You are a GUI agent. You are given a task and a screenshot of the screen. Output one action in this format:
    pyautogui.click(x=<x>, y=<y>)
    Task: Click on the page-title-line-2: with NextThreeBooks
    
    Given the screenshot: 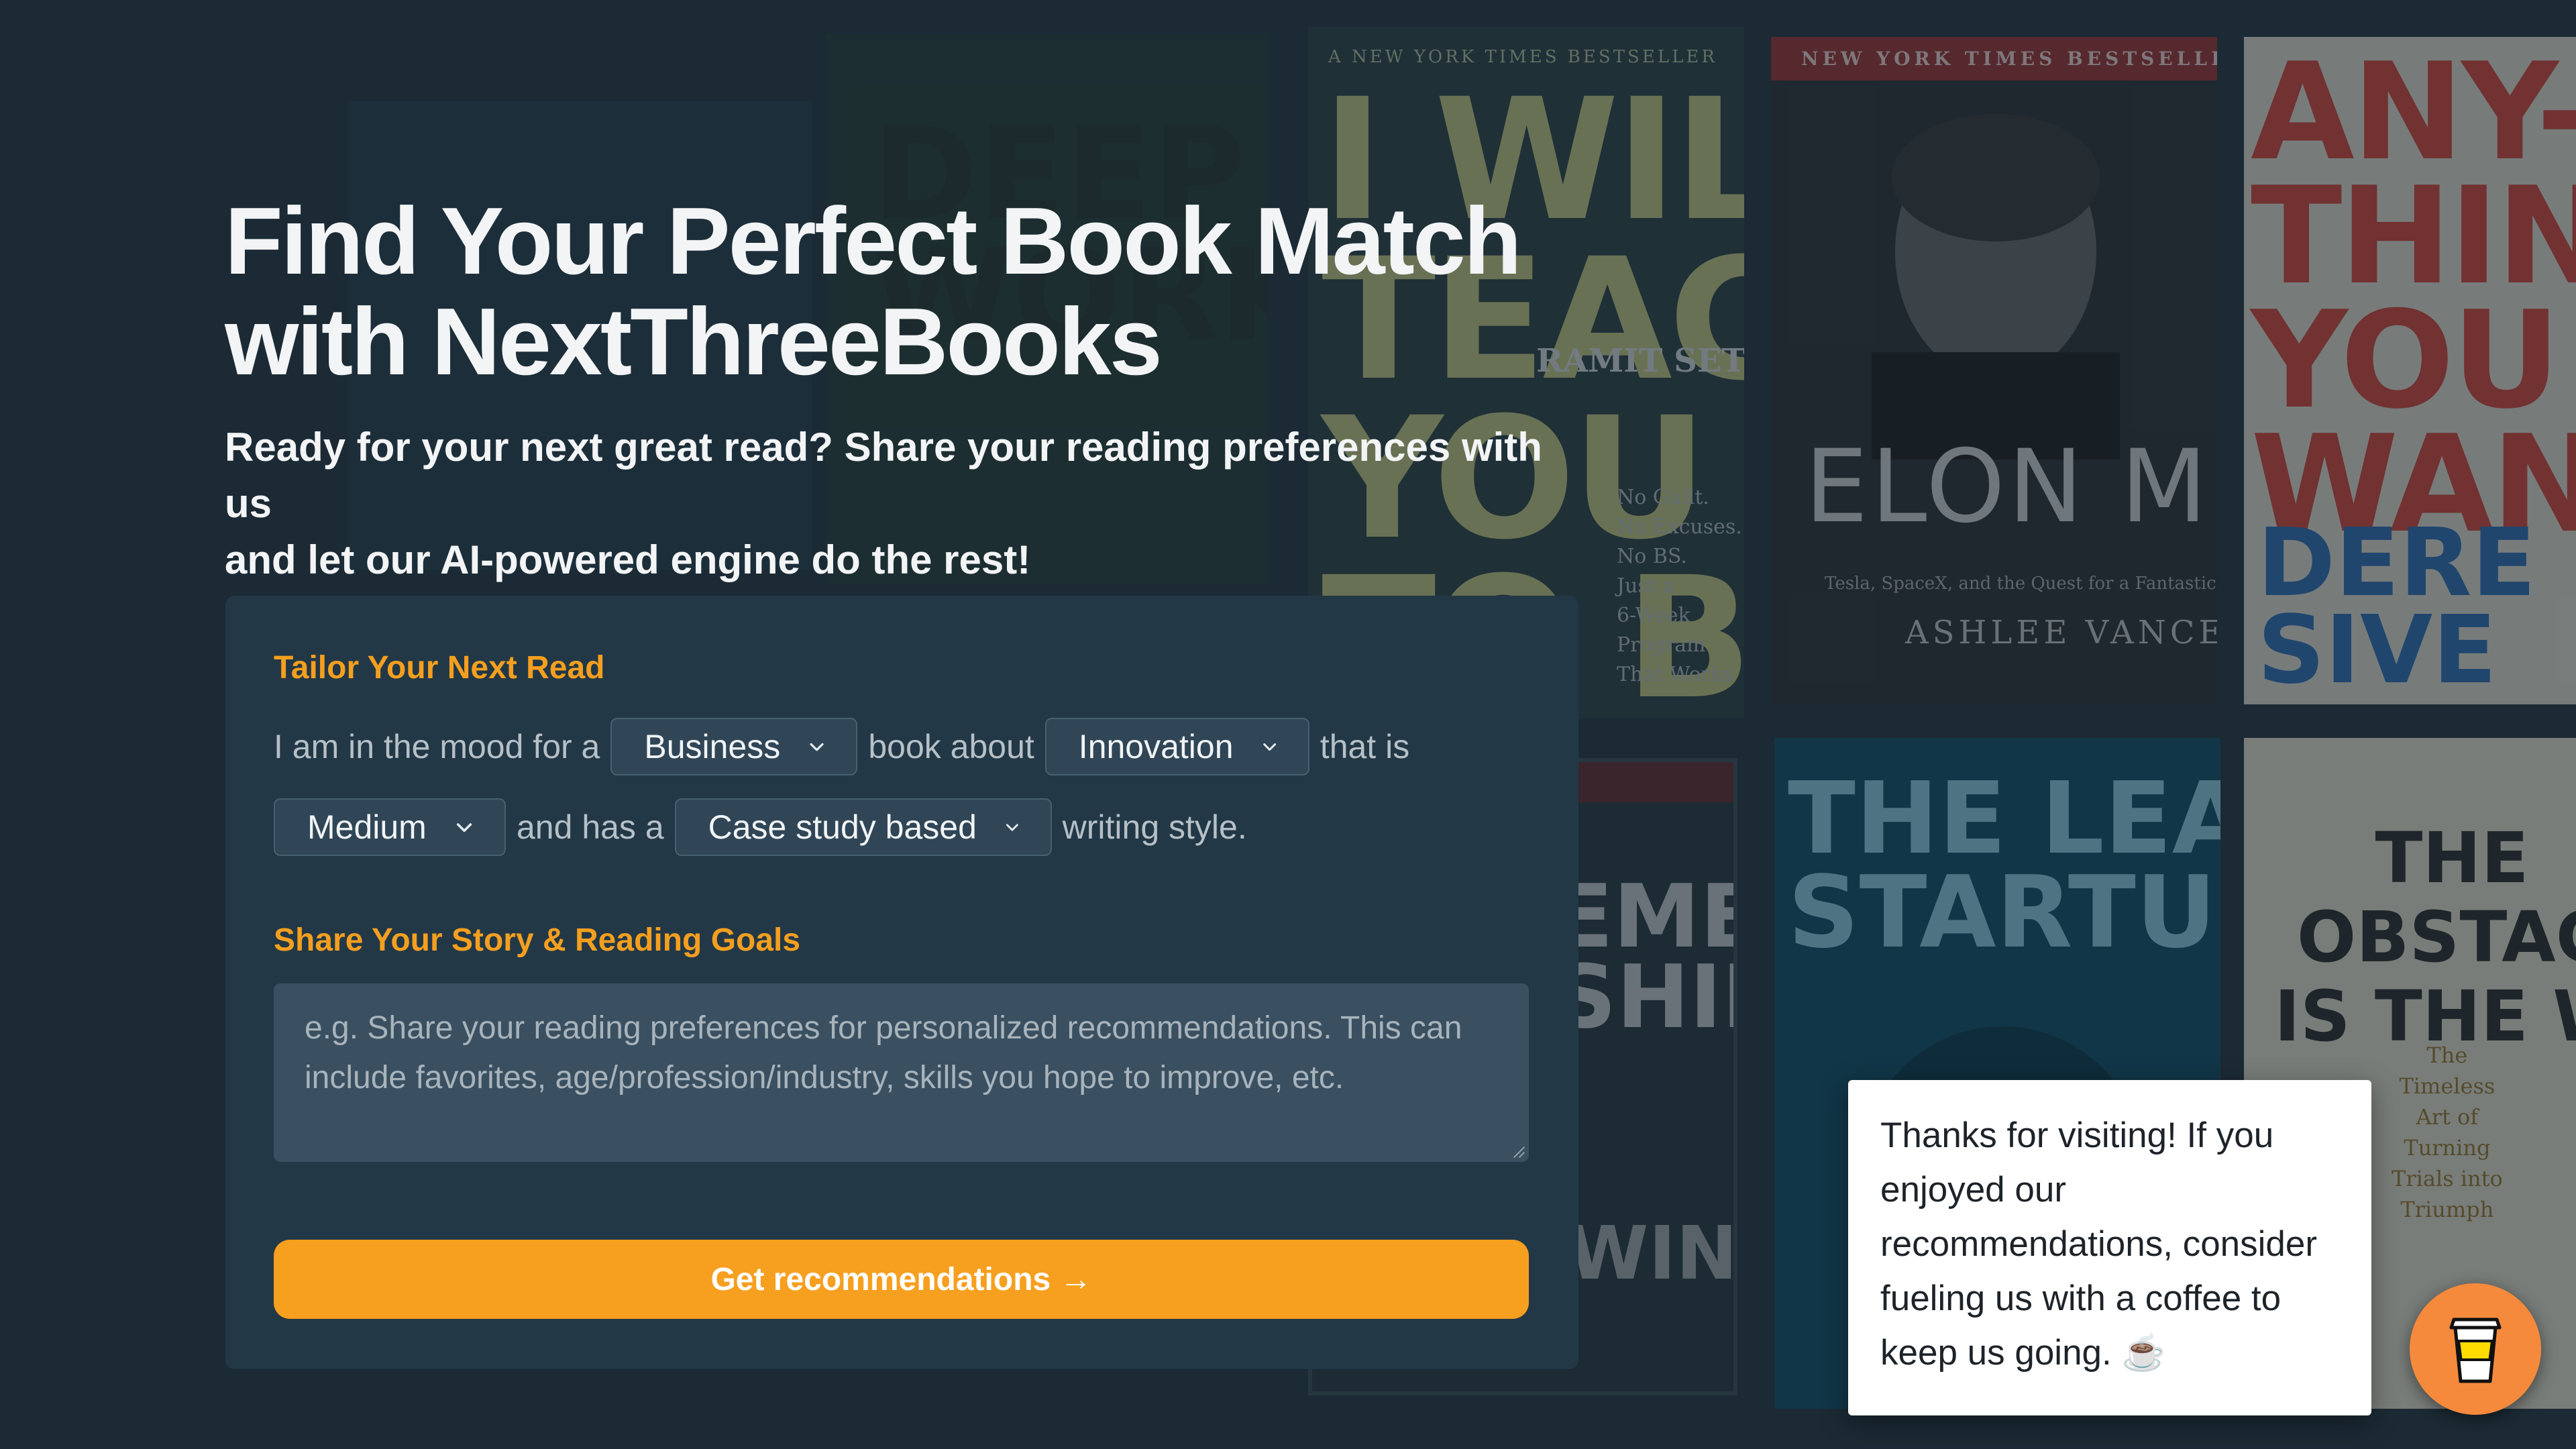 What is the action you would take?
    pyautogui.click(x=694, y=341)
    